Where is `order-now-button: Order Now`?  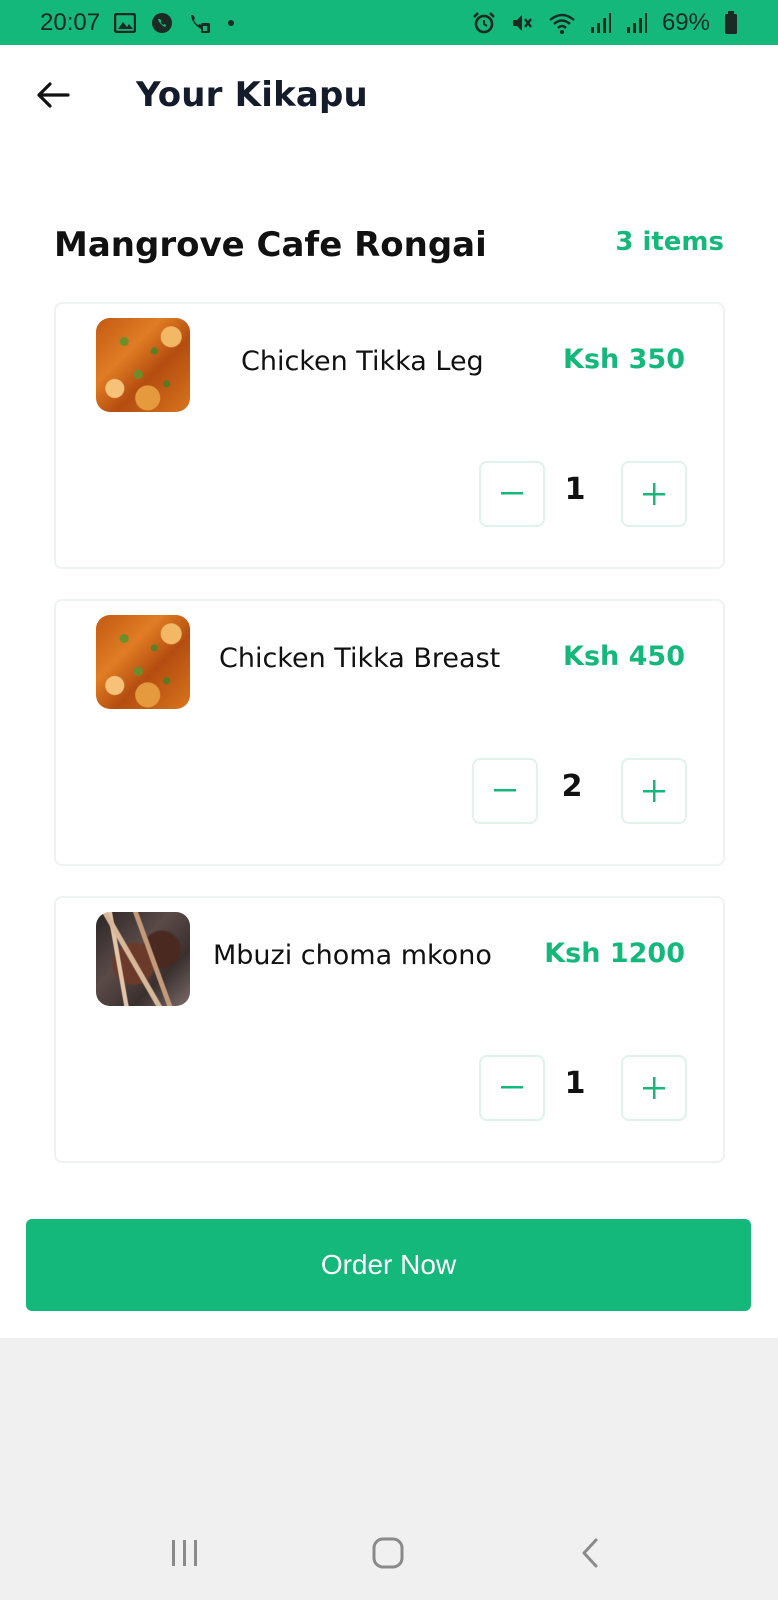
order-now-button: Order Now is located at coordinates (388, 1265).